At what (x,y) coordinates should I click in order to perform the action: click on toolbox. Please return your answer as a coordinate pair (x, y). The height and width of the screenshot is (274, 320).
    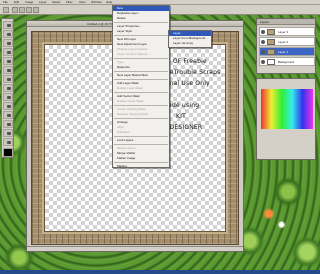
    Looking at the image, I should click on (7, 88).